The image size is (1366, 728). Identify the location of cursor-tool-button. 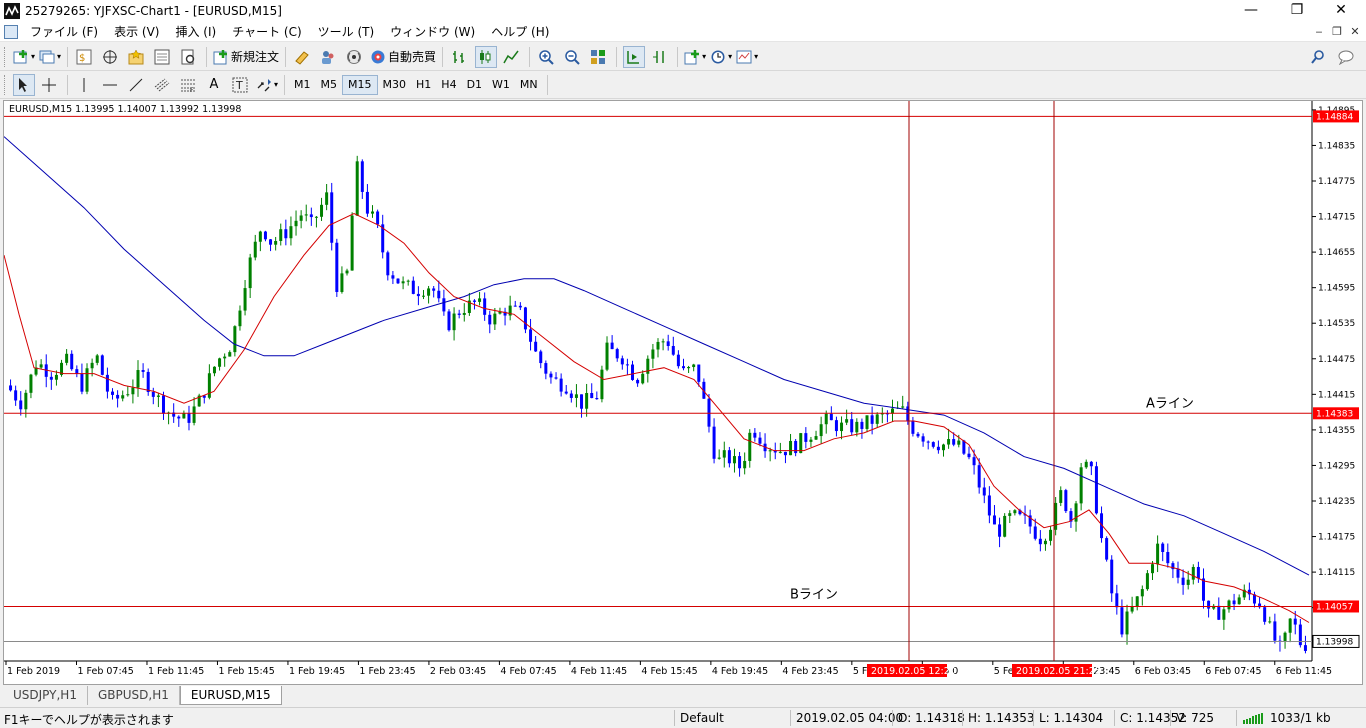
(24, 84).